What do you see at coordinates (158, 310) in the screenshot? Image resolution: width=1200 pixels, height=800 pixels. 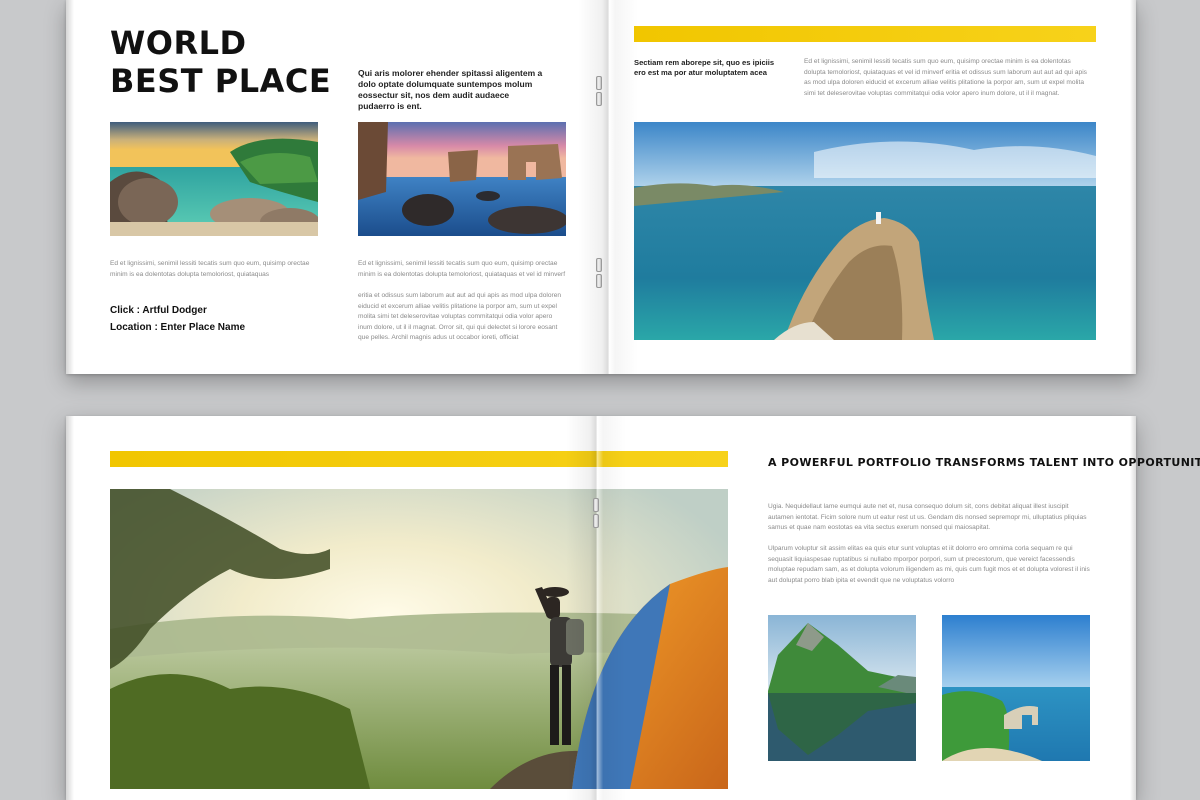 I see `click-credit: Click : Artful Dodger` at bounding box center [158, 310].